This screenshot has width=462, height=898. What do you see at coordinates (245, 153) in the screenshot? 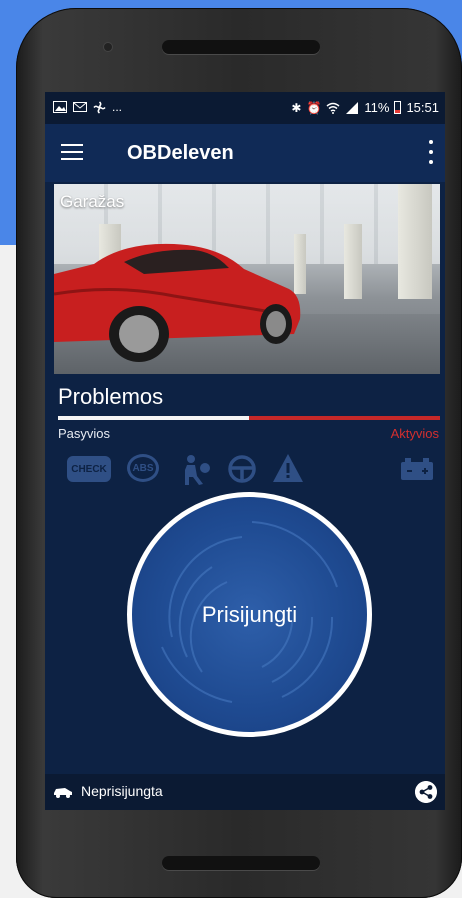
I see `app-bar: OBDeleven` at bounding box center [245, 153].